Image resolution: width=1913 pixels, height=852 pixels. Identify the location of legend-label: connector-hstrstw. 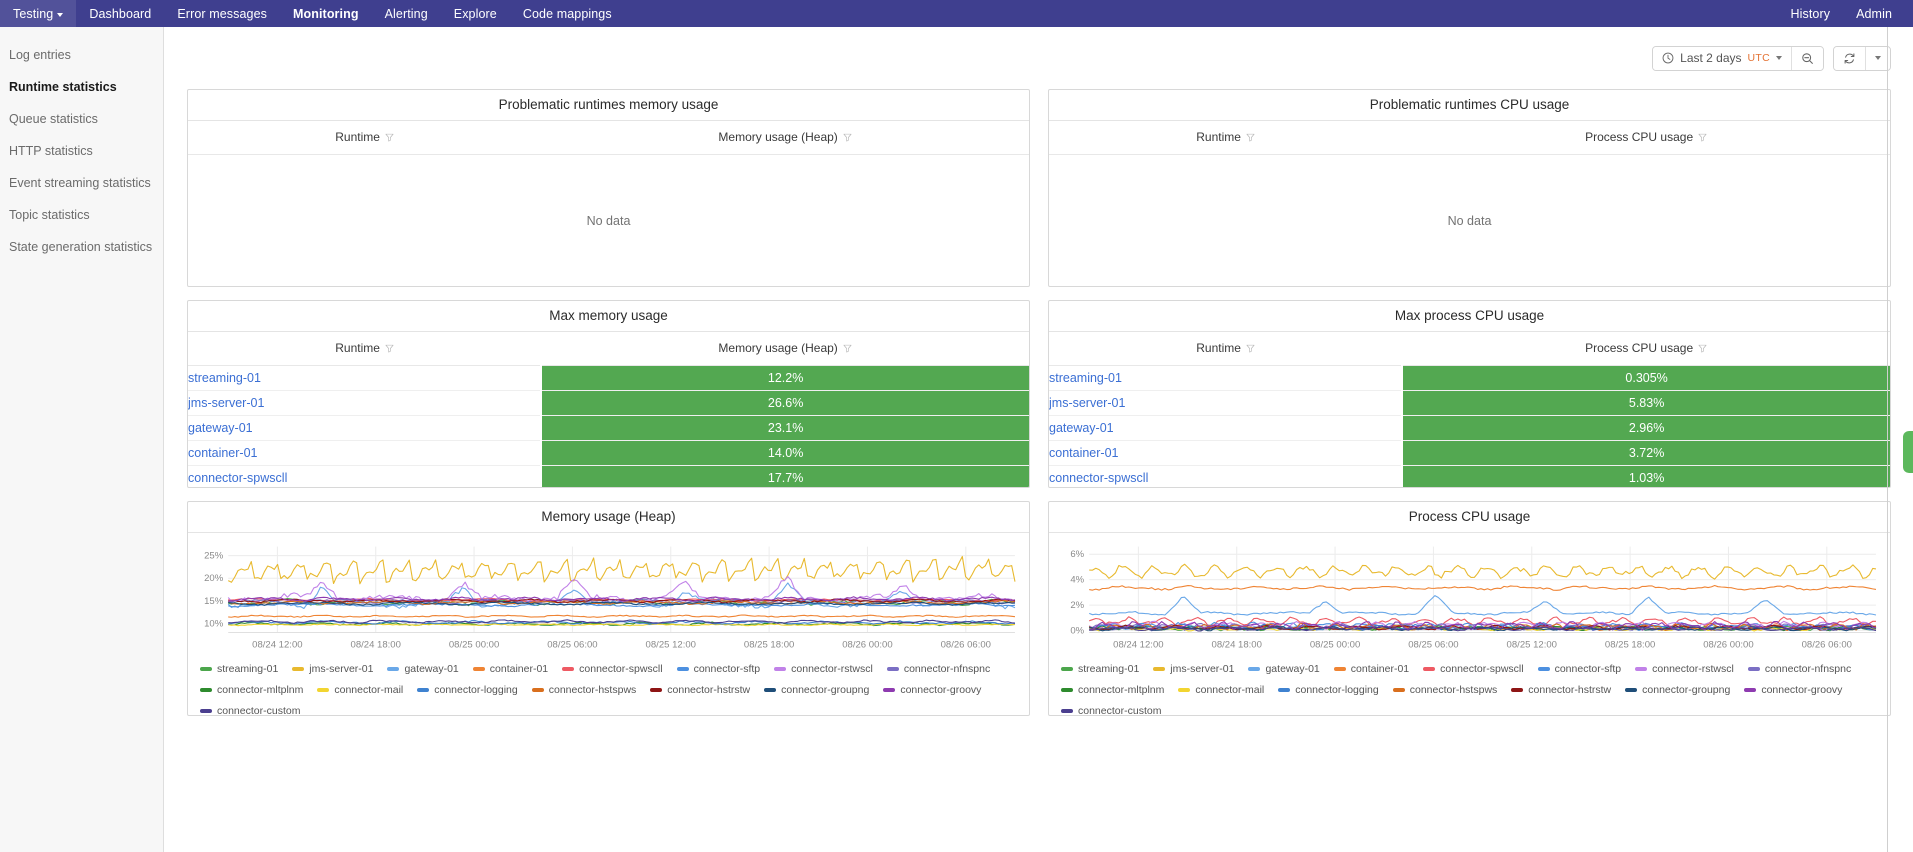
(1570, 690).